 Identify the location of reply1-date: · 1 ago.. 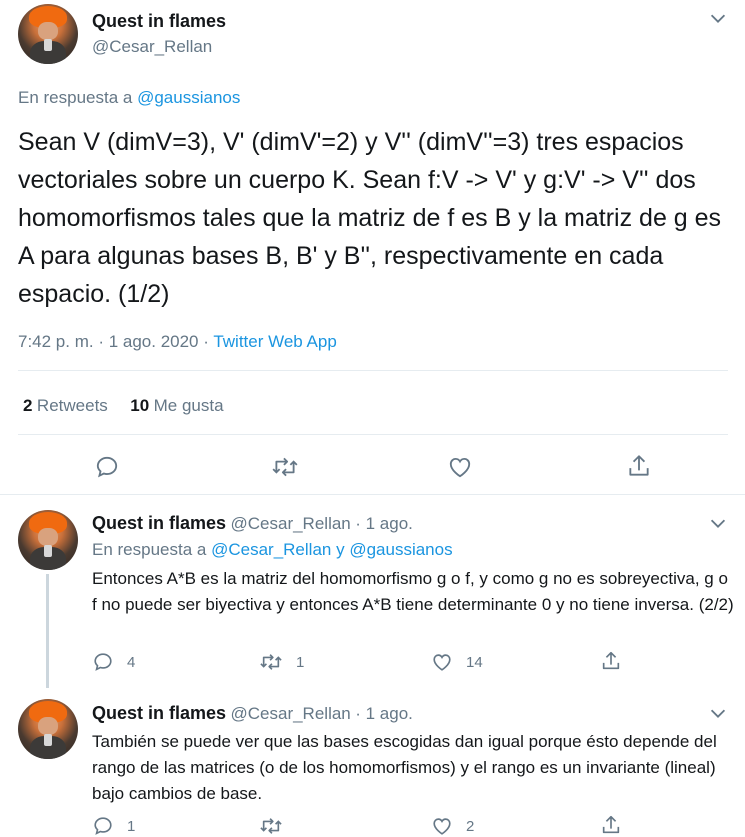
(384, 523).